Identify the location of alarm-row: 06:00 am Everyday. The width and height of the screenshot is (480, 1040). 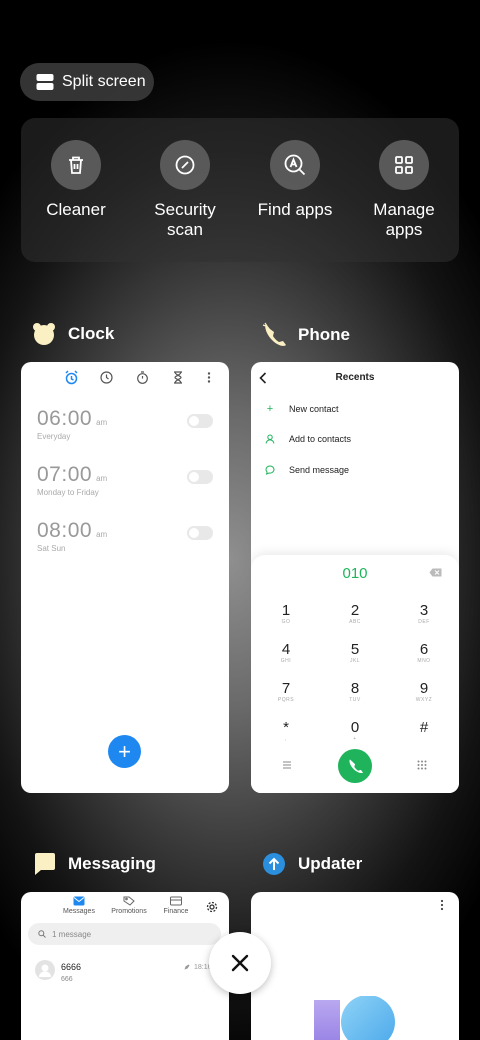
(125, 424).